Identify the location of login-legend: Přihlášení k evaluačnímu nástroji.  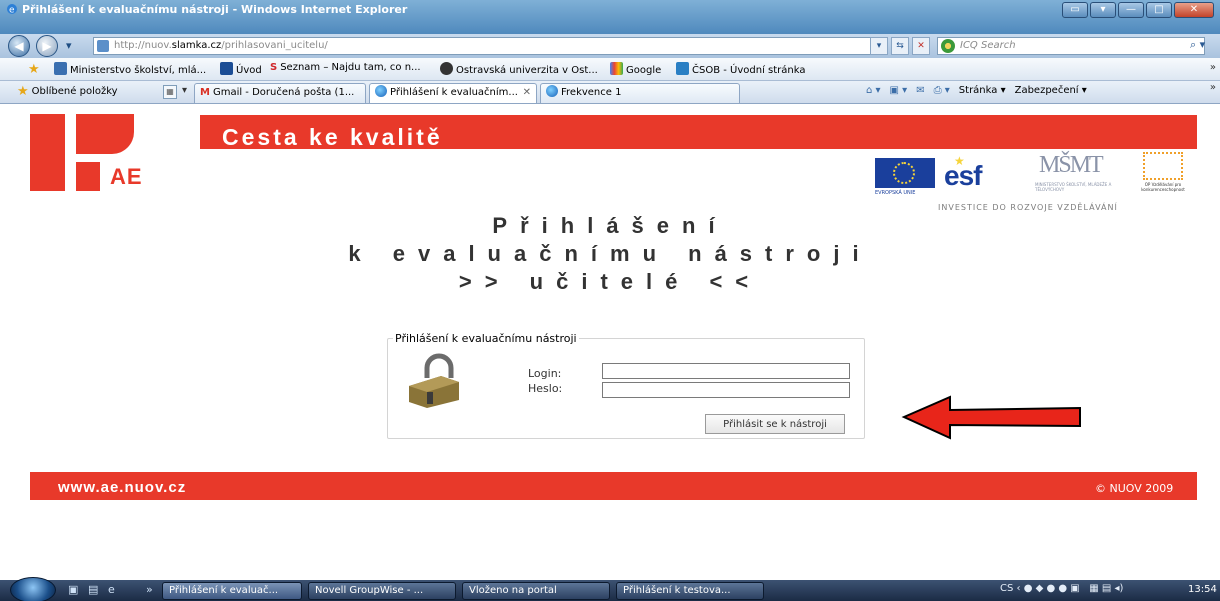
(486, 338).